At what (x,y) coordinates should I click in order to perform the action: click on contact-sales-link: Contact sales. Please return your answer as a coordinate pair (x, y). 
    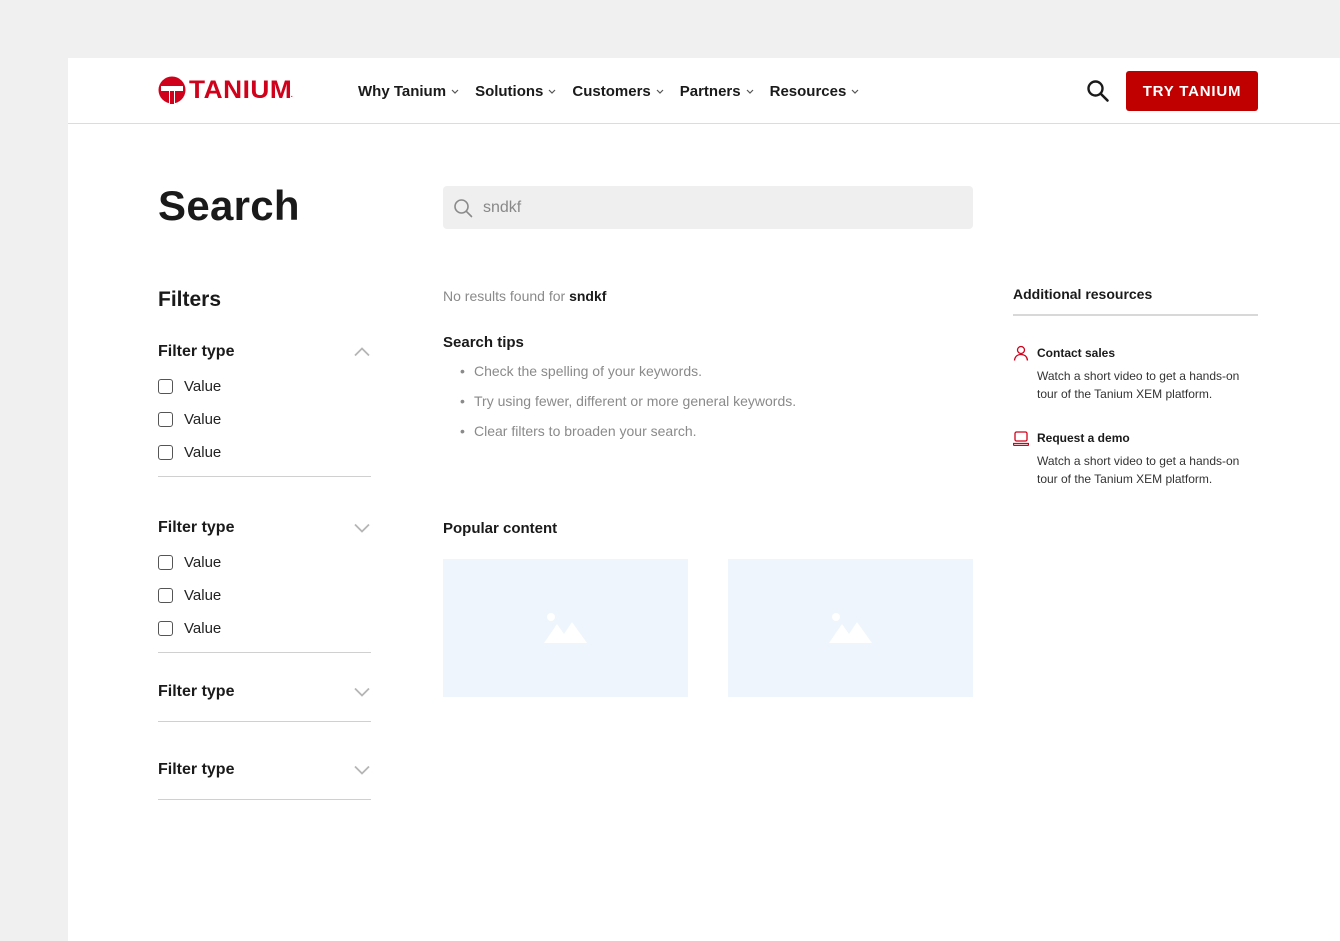
    Looking at the image, I should click on (1135, 353).